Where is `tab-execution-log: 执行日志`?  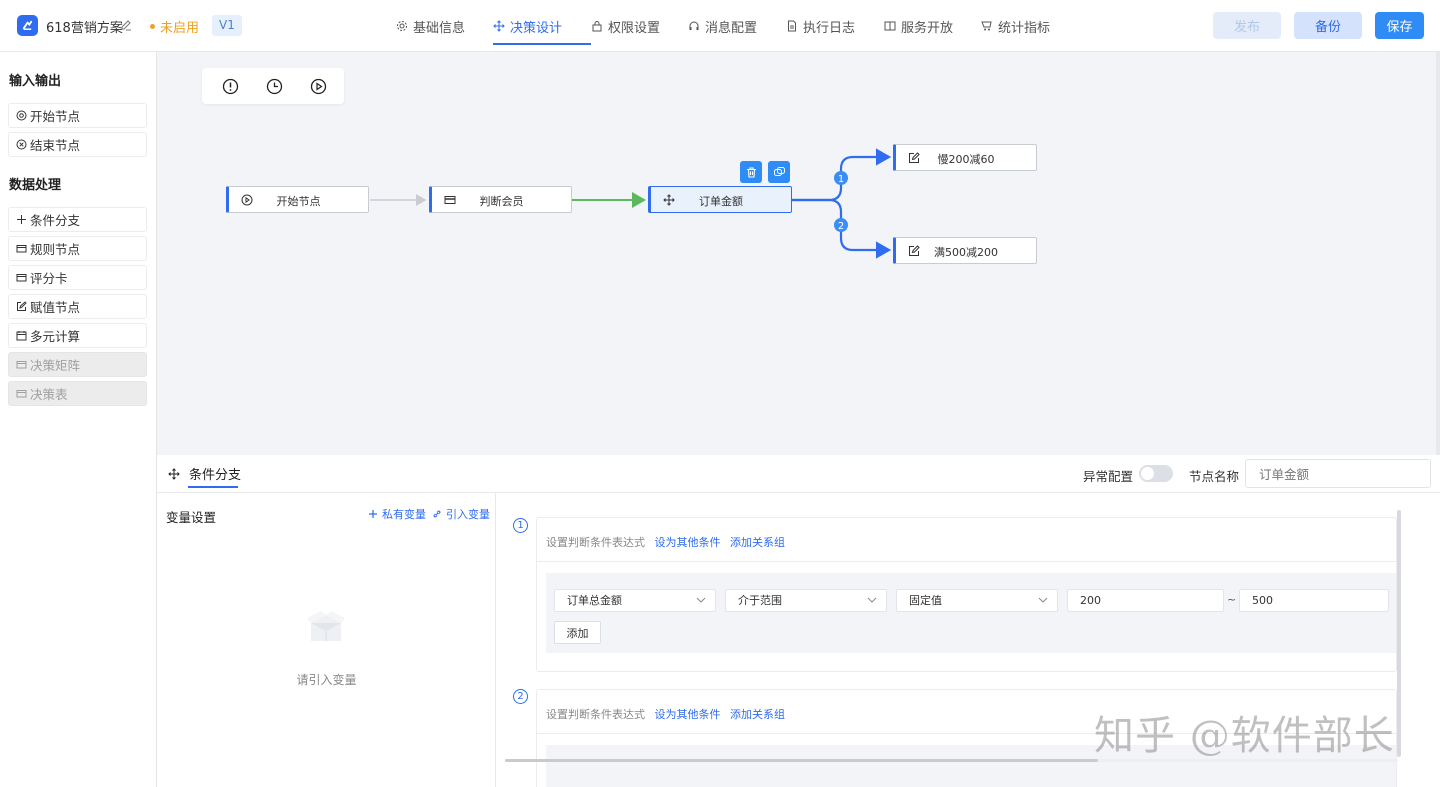 tab-execution-log: 执行日志 is located at coordinates (835, 26).